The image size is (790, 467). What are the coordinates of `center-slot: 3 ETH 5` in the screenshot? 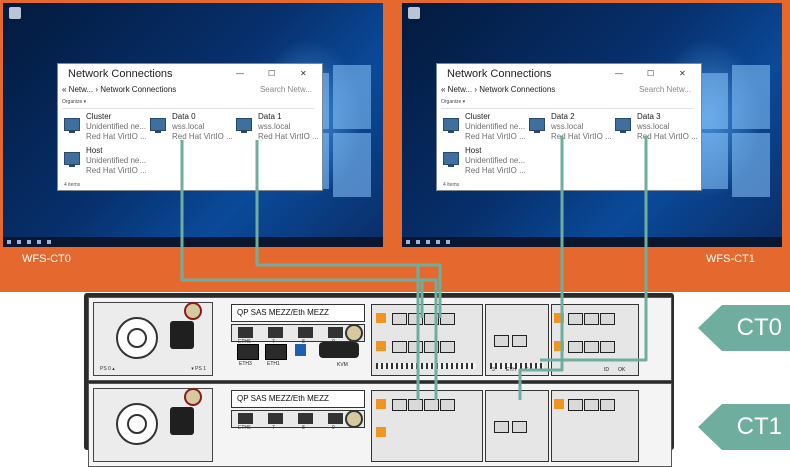 It's located at (517, 340).